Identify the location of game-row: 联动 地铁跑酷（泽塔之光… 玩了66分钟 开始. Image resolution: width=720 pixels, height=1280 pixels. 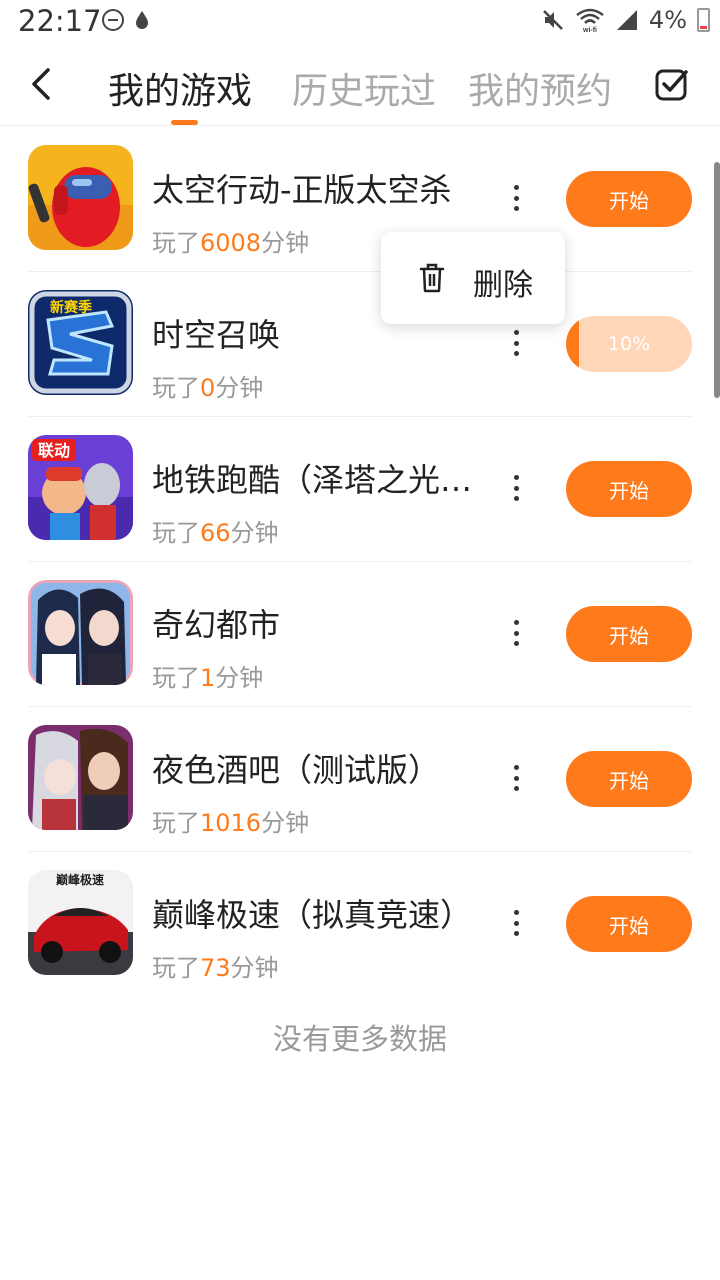
(360, 489).